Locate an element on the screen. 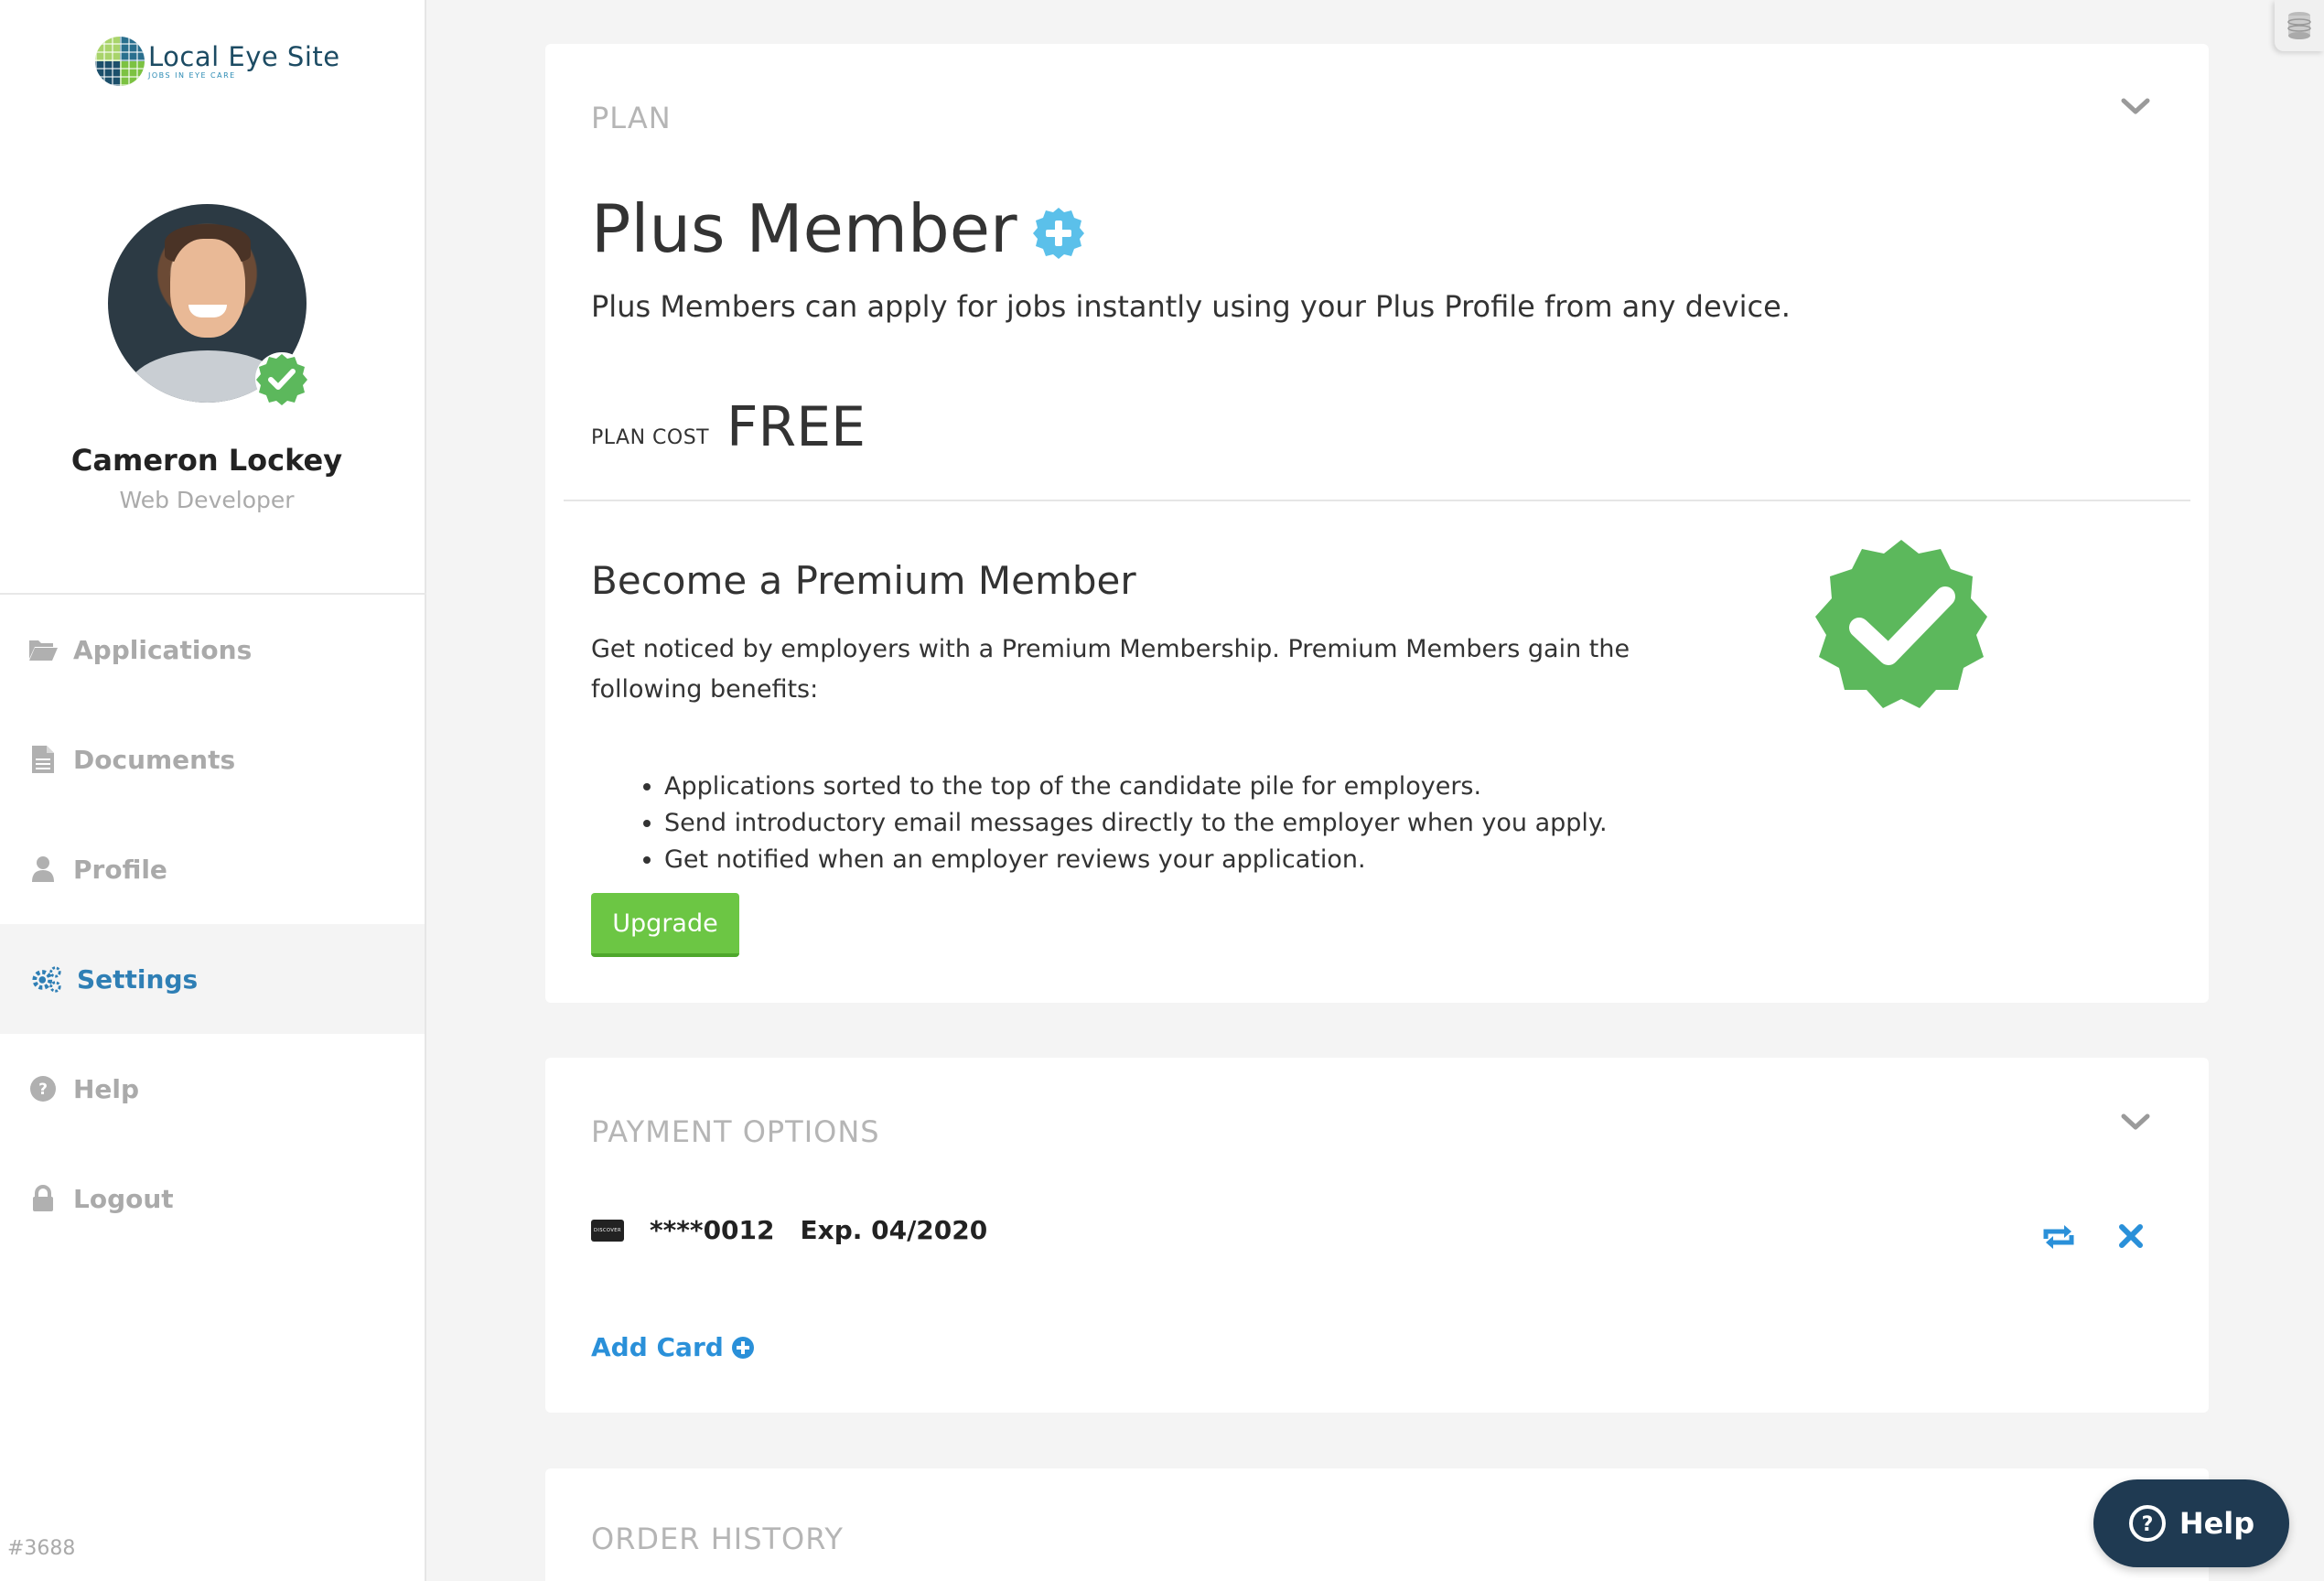 This screenshot has width=2324, height=1581. plan-title: Plus Member is located at coordinates (839, 228).